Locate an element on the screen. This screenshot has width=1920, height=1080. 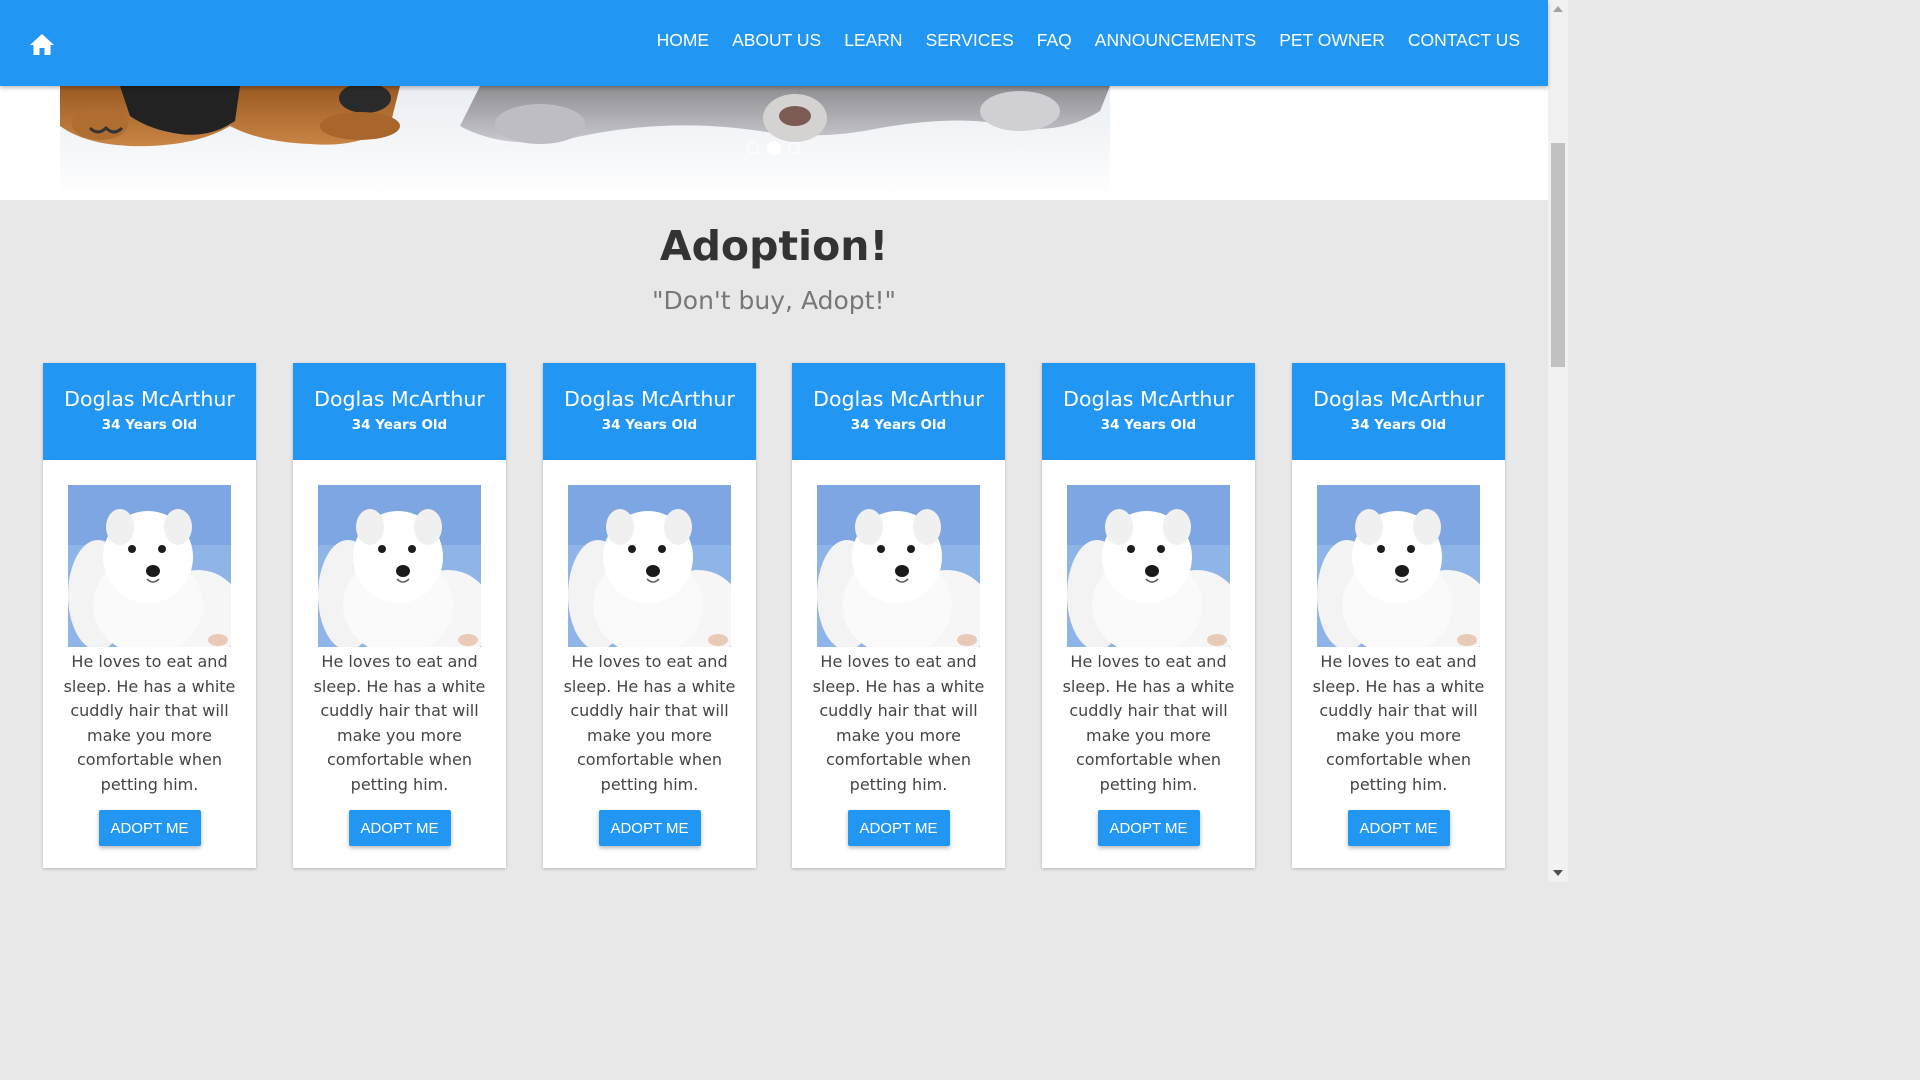
nav-item-home: HOME is located at coordinates (683, 40).